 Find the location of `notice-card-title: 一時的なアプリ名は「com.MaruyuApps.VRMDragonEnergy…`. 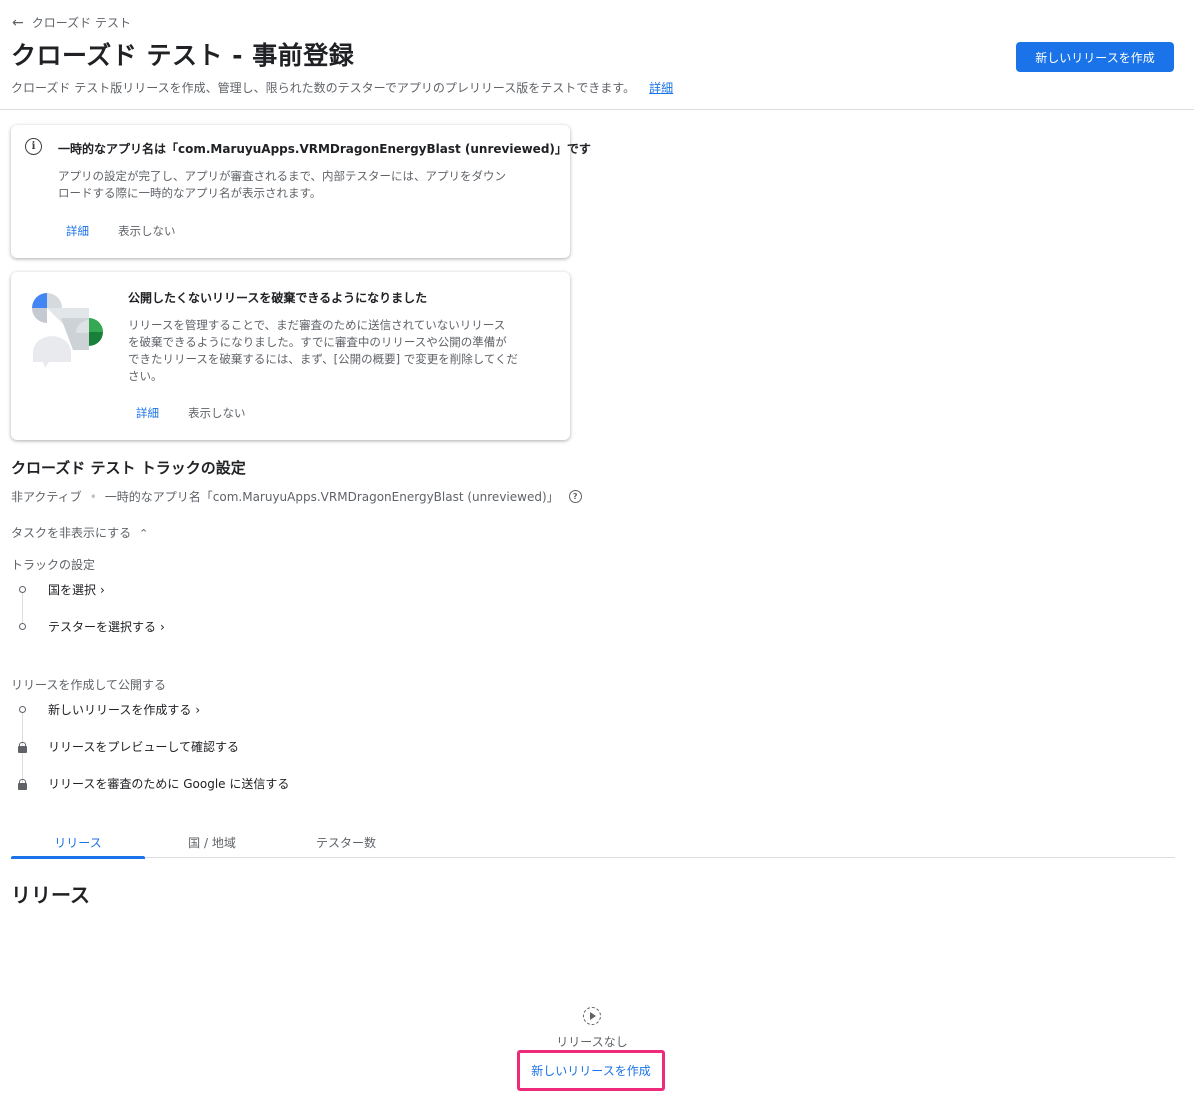

notice-card-title: 一時的なアプリ名は「com.MaruyuApps.VRMDragonEnergy… is located at coordinates (324, 149).